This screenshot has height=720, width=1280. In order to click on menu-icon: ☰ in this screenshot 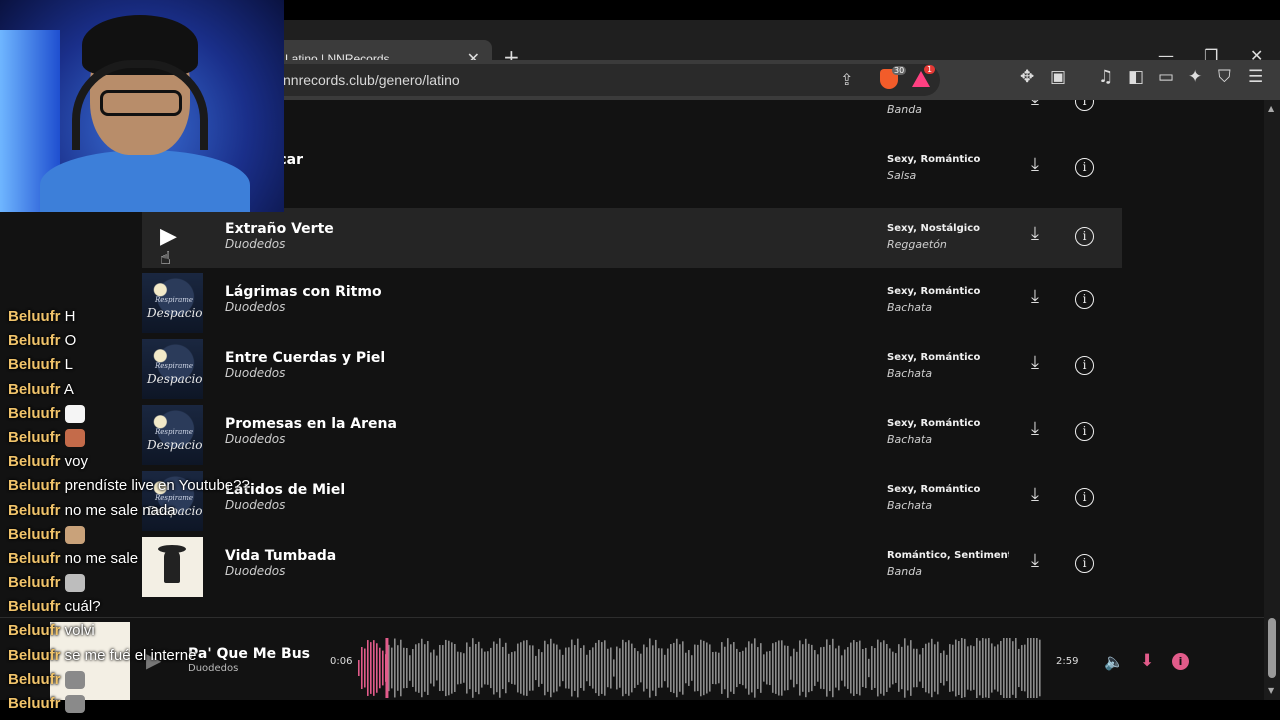, I will do `click(1255, 77)`.